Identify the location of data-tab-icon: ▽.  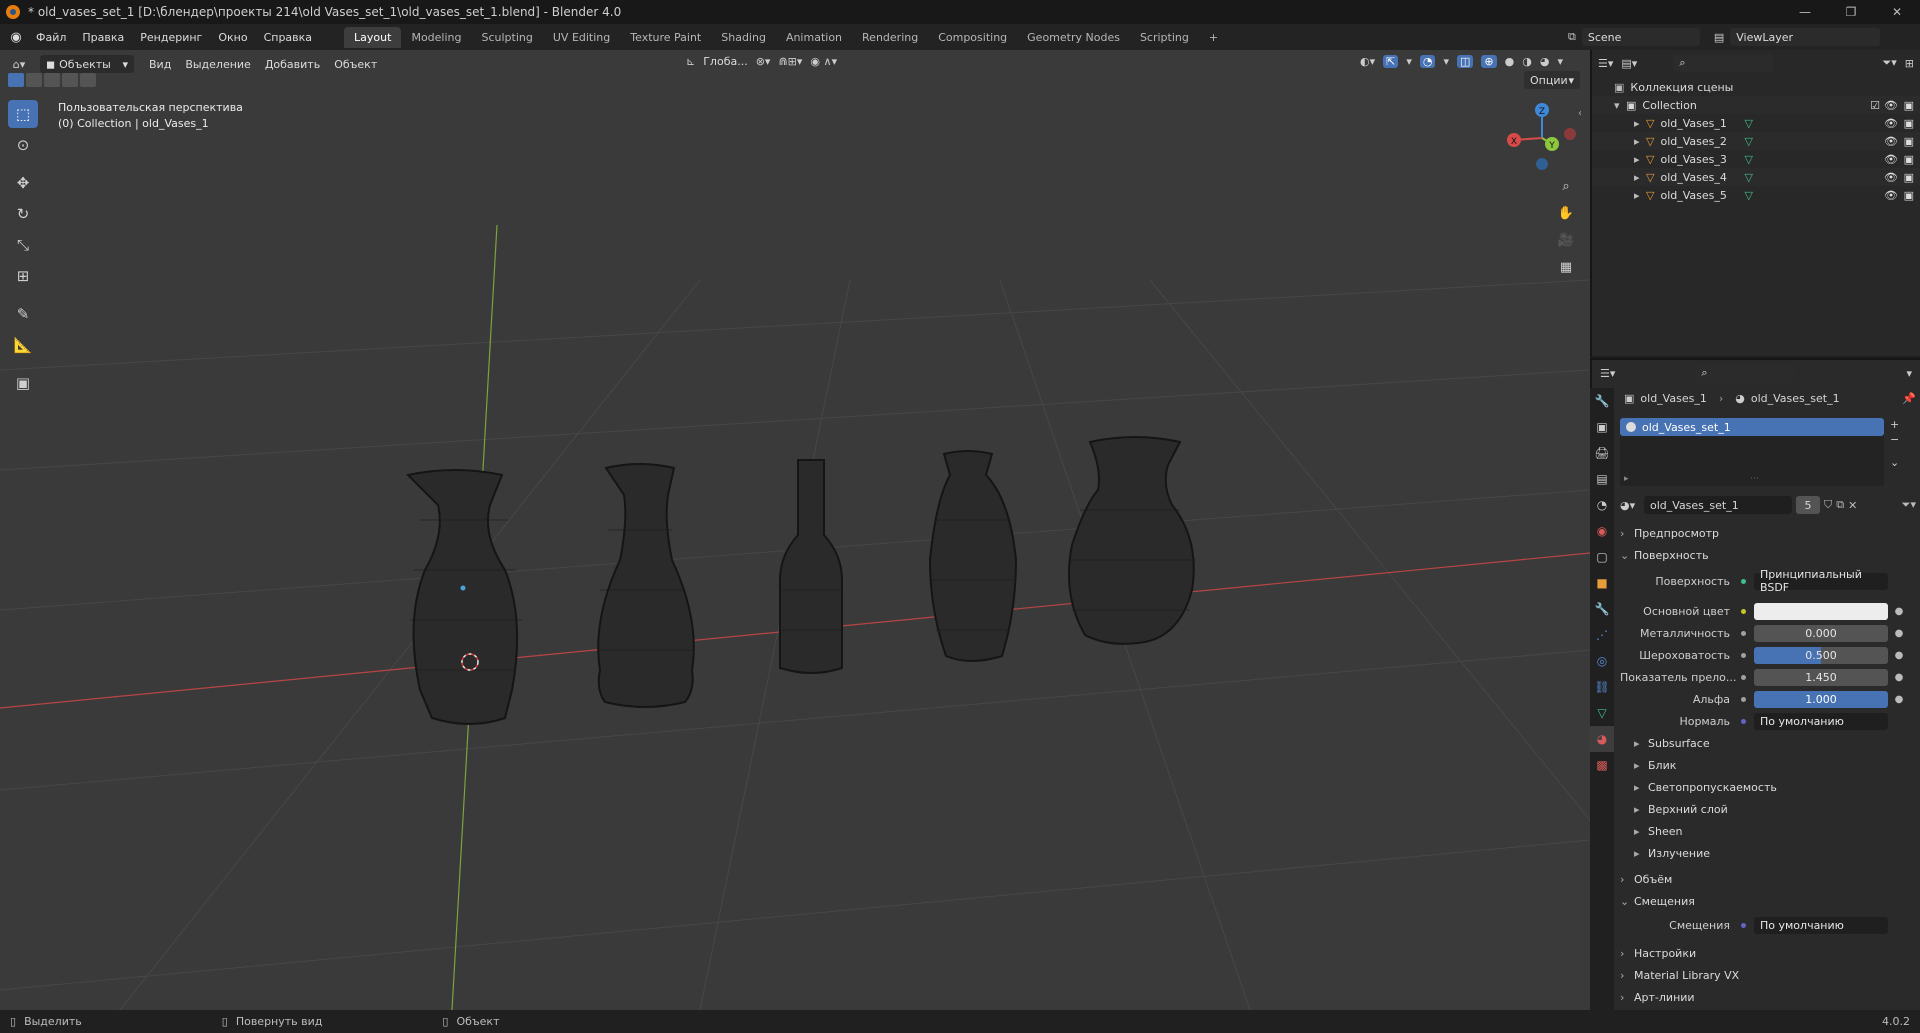
(1602, 713).